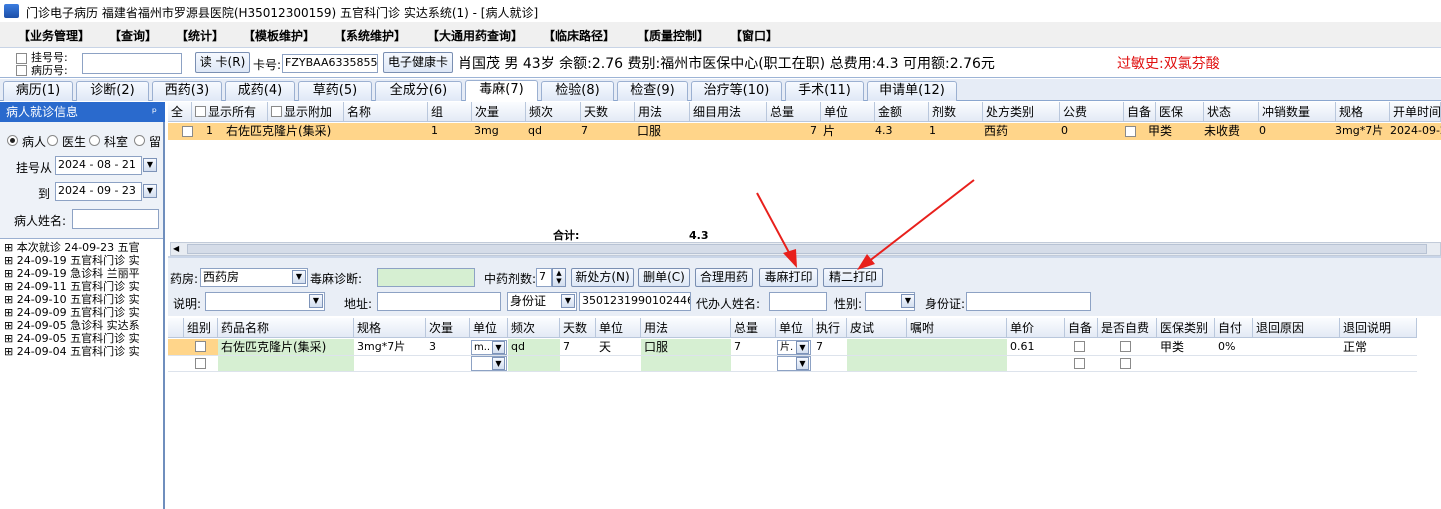  What do you see at coordinates (578, 328) in the screenshot?
I see `col-days: 天数` at bounding box center [578, 328].